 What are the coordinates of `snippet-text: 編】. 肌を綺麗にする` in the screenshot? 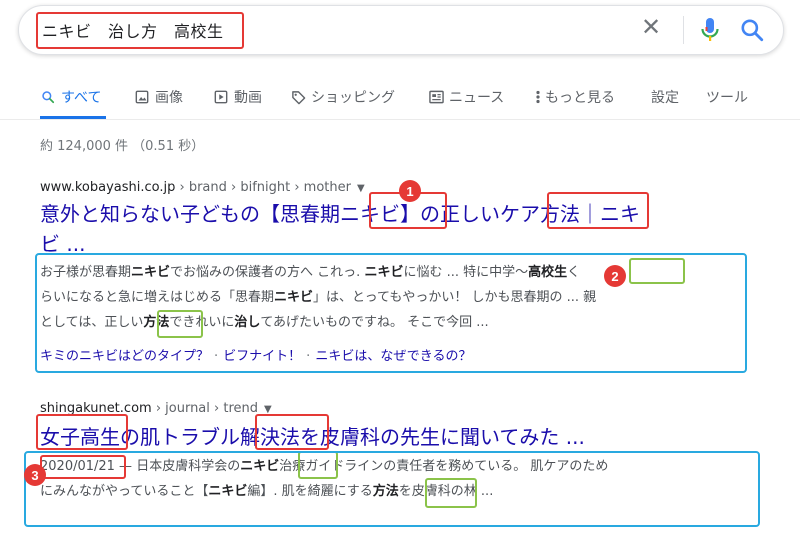 It's located at (310, 491).